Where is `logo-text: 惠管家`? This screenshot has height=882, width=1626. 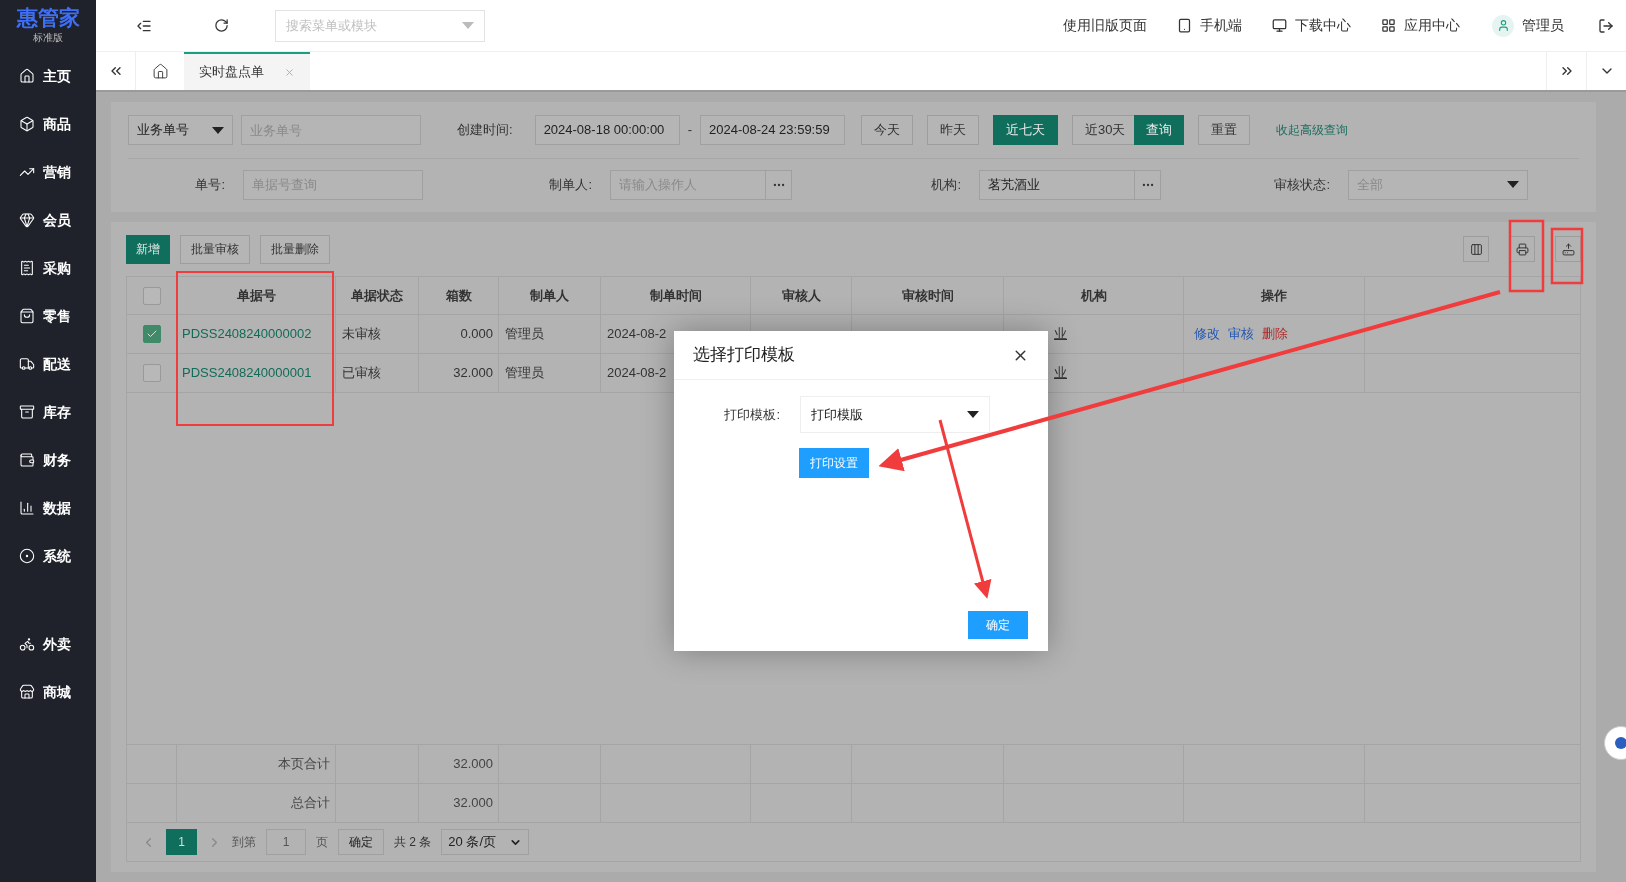 logo-text: 惠管家 is located at coordinates (48, 17).